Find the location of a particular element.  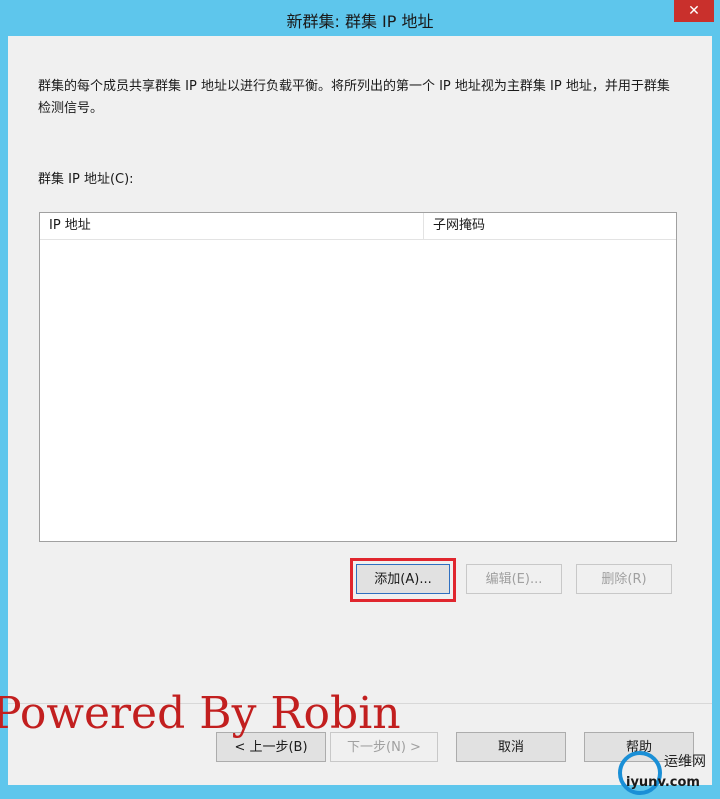

cancel-button: 取消 is located at coordinates (511, 747).